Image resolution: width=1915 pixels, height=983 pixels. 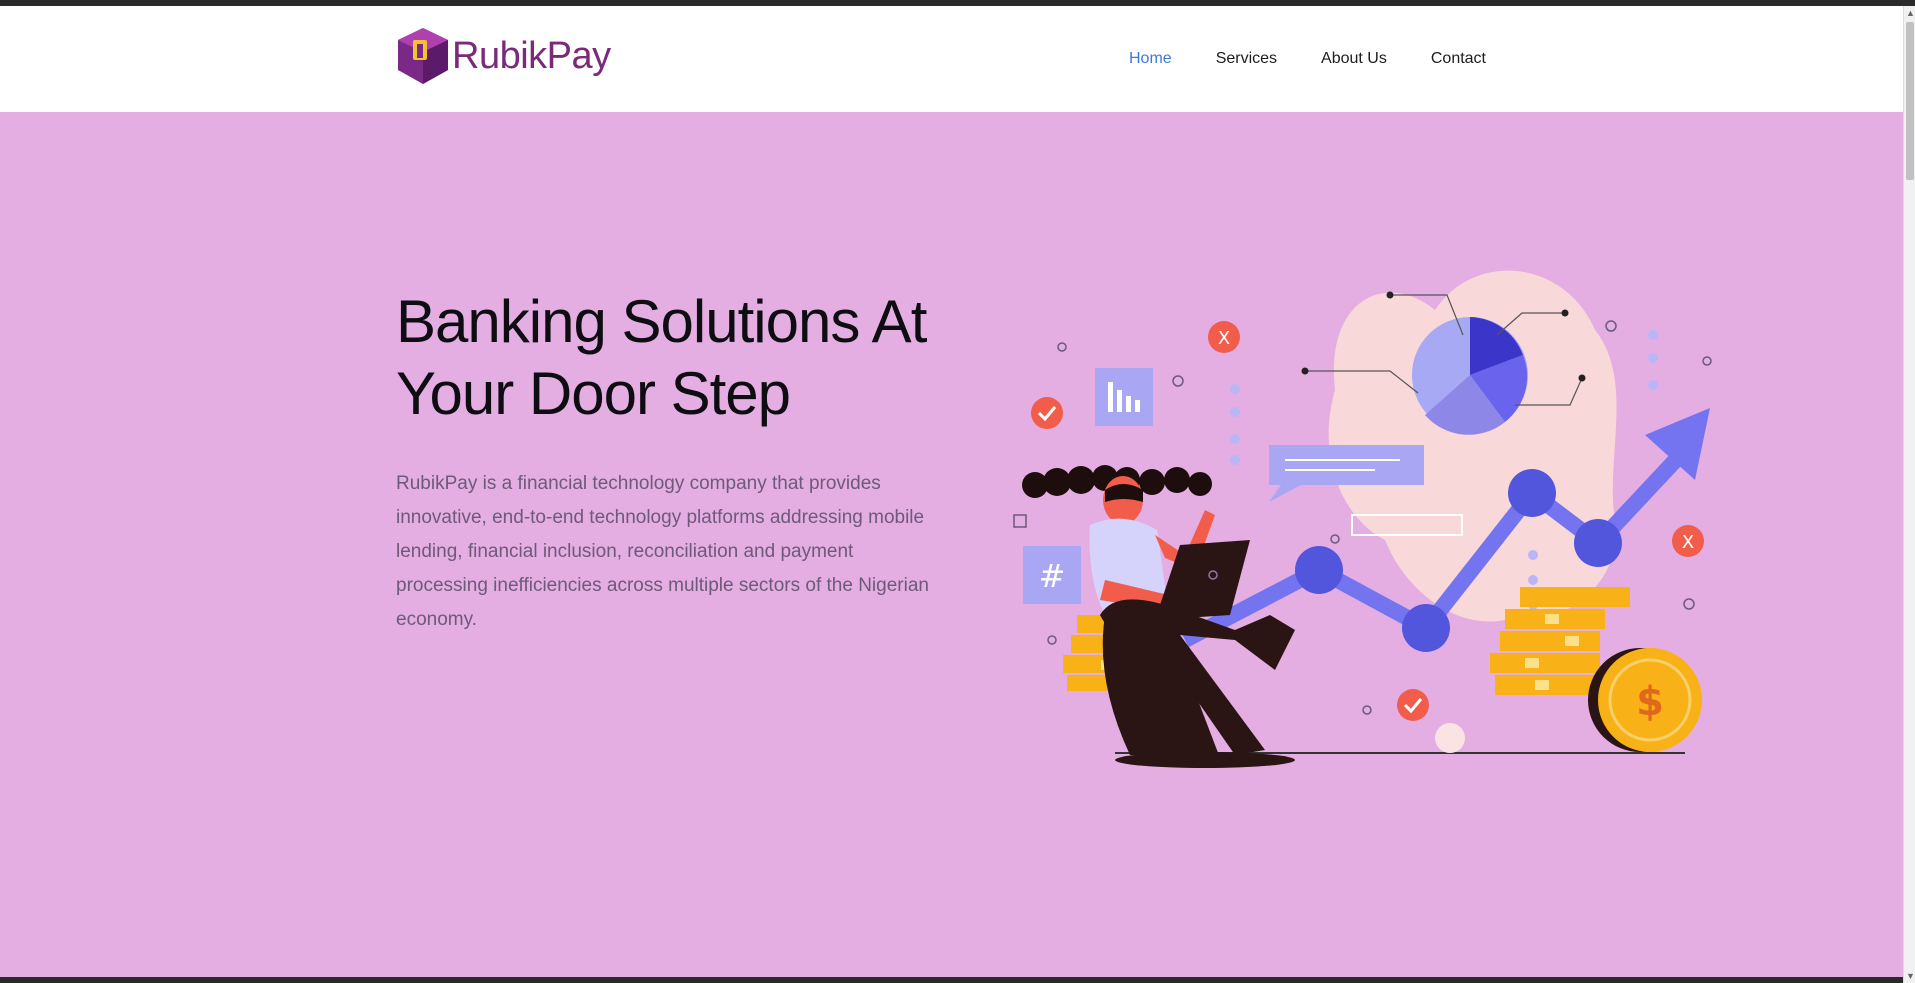 I want to click on nav-about-us: About Us, so click(x=1354, y=59).